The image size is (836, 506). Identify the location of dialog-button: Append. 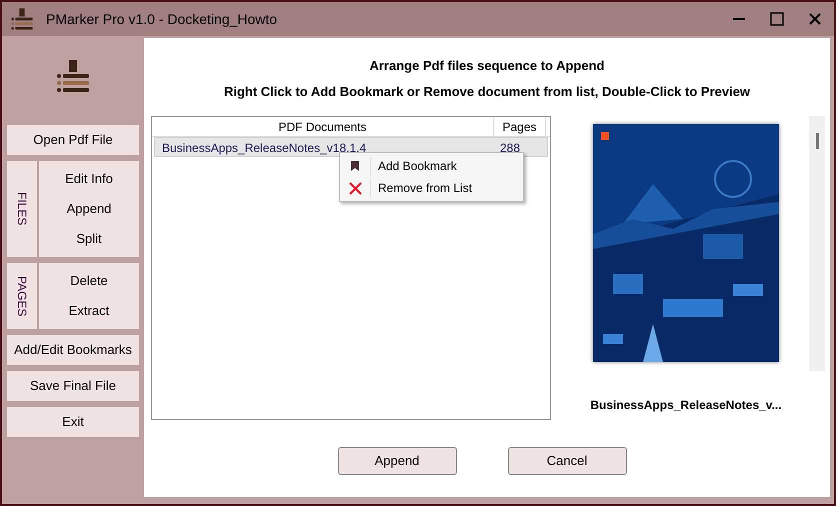
(397, 461).